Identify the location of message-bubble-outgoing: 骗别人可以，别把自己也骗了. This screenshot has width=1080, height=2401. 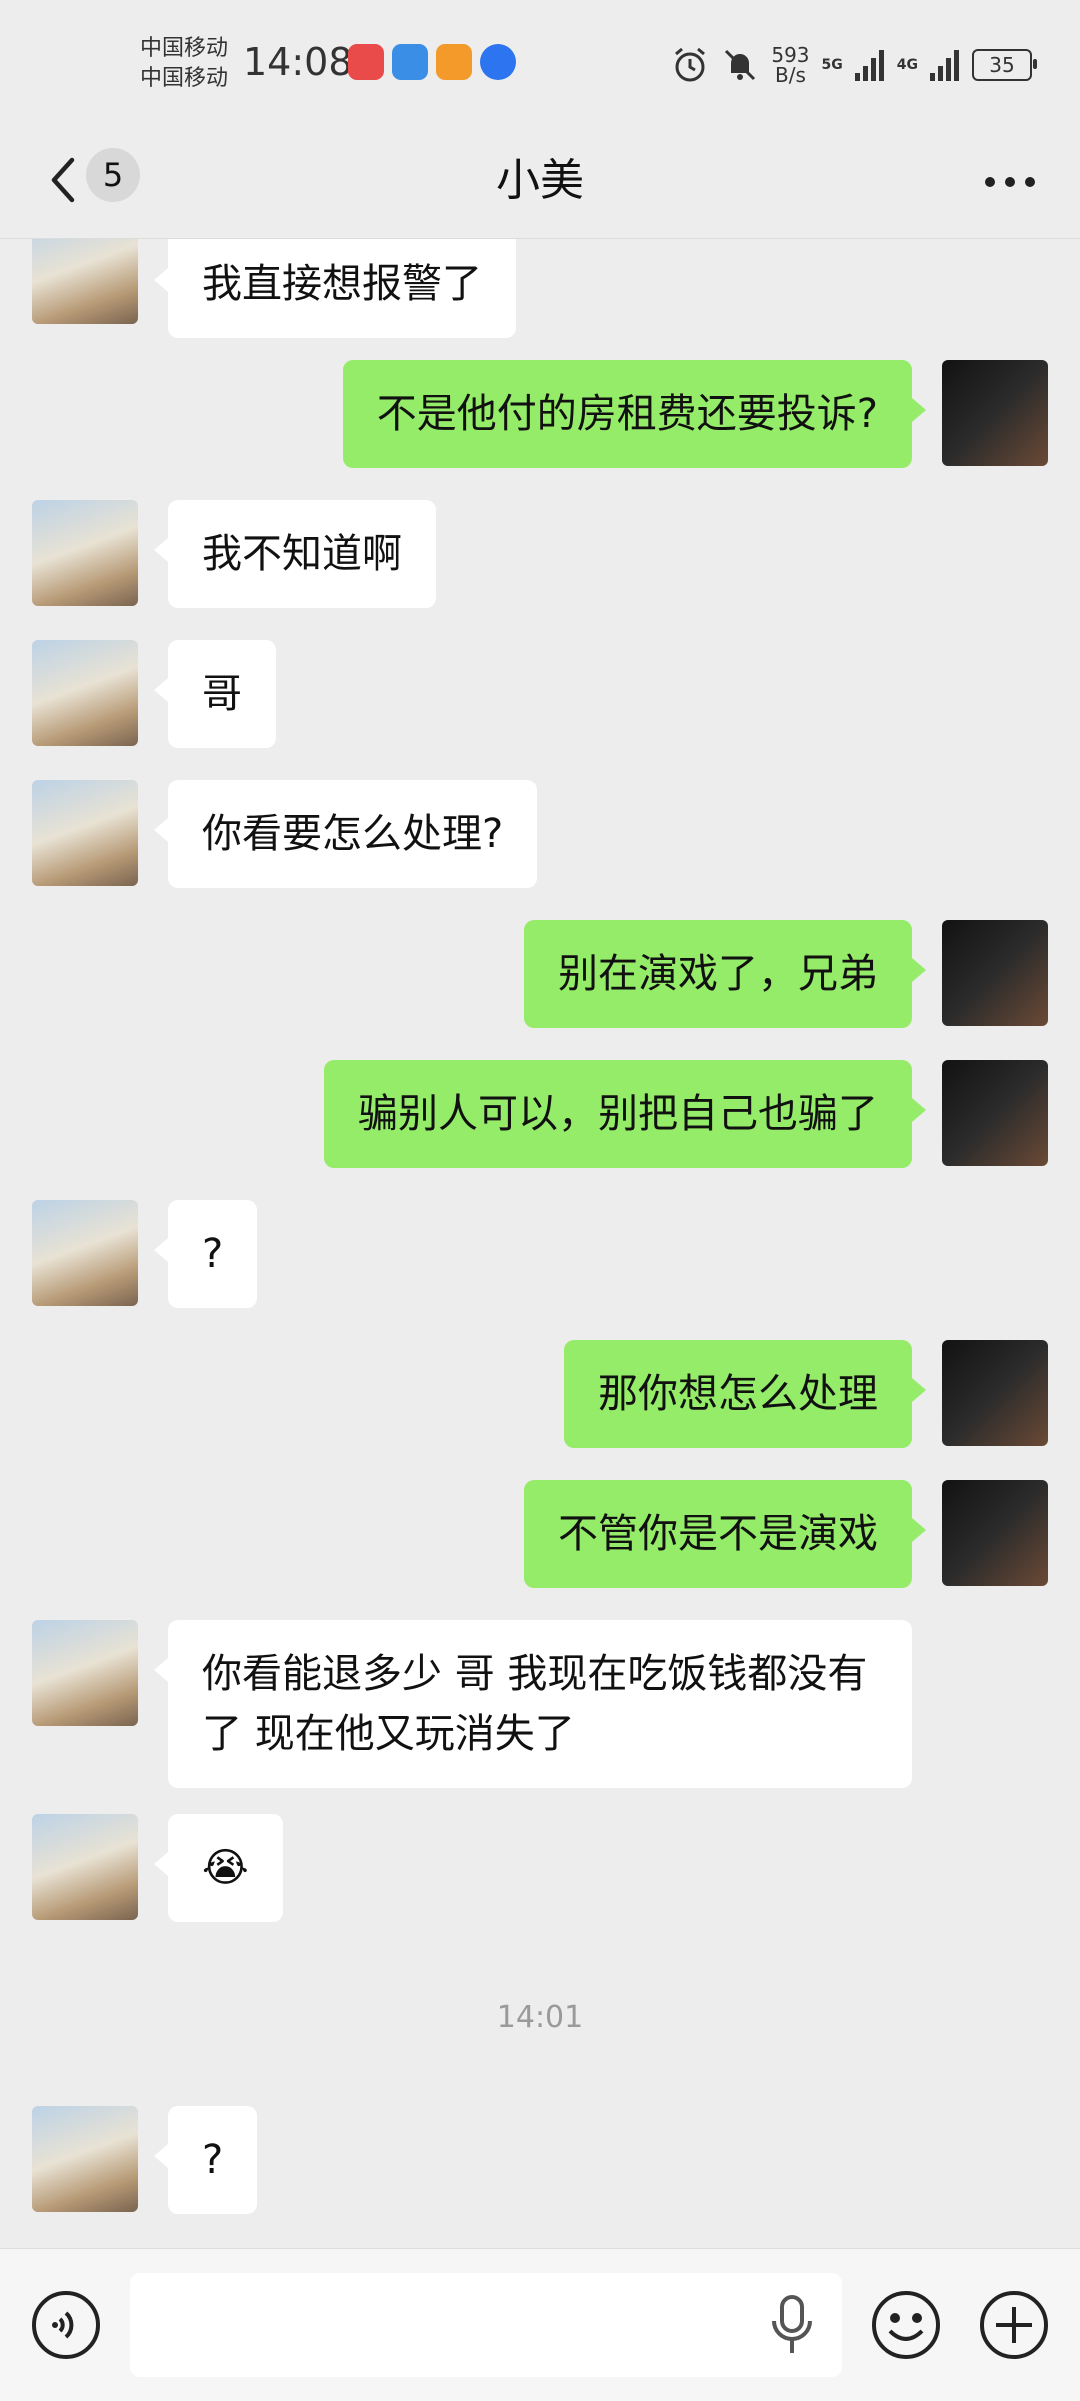
(625, 1114).